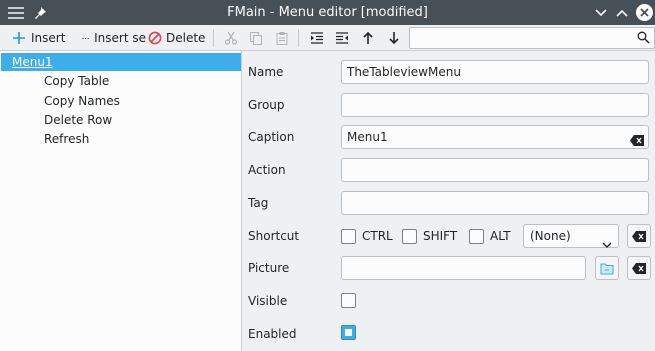 This screenshot has height=351, width=655. What do you see at coordinates (404, 72) in the screenshot?
I see `name-value: TheTableviewMenu` at bounding box center [404, 72].